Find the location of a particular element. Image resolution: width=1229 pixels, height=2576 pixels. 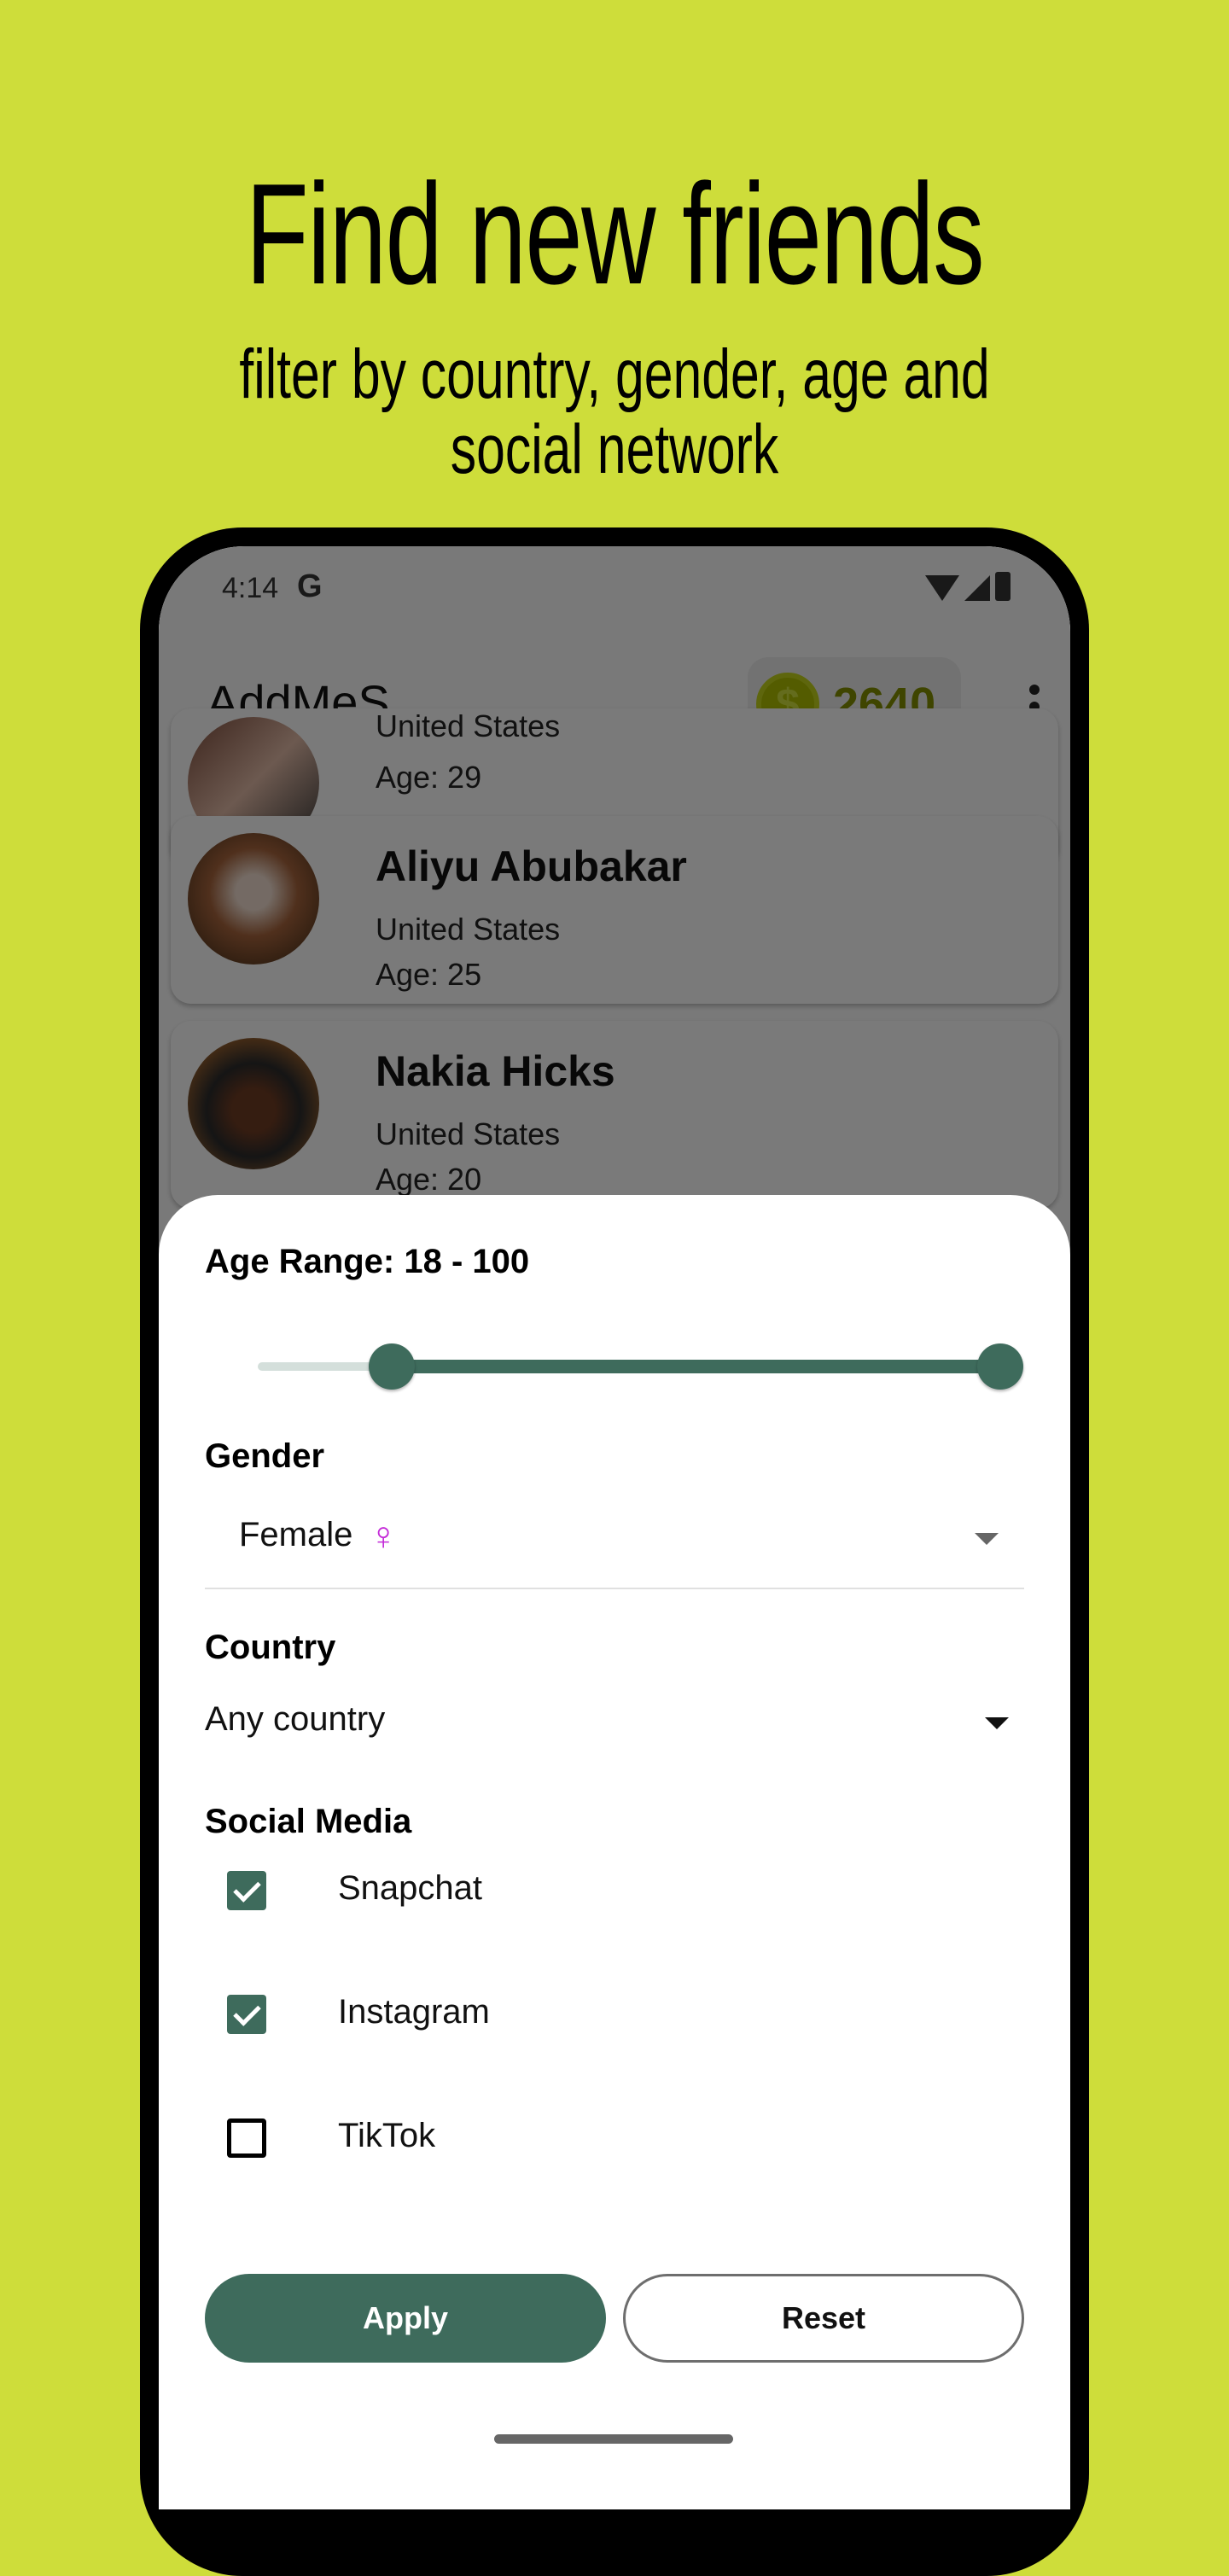

checkbox-instagram: Instagram is located at coordinates (483, 2013).